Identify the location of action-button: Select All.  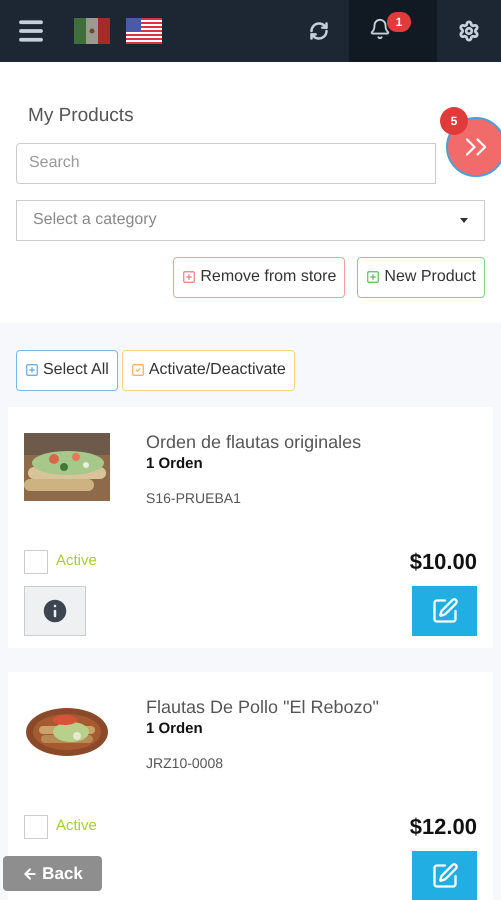
(67, 370).